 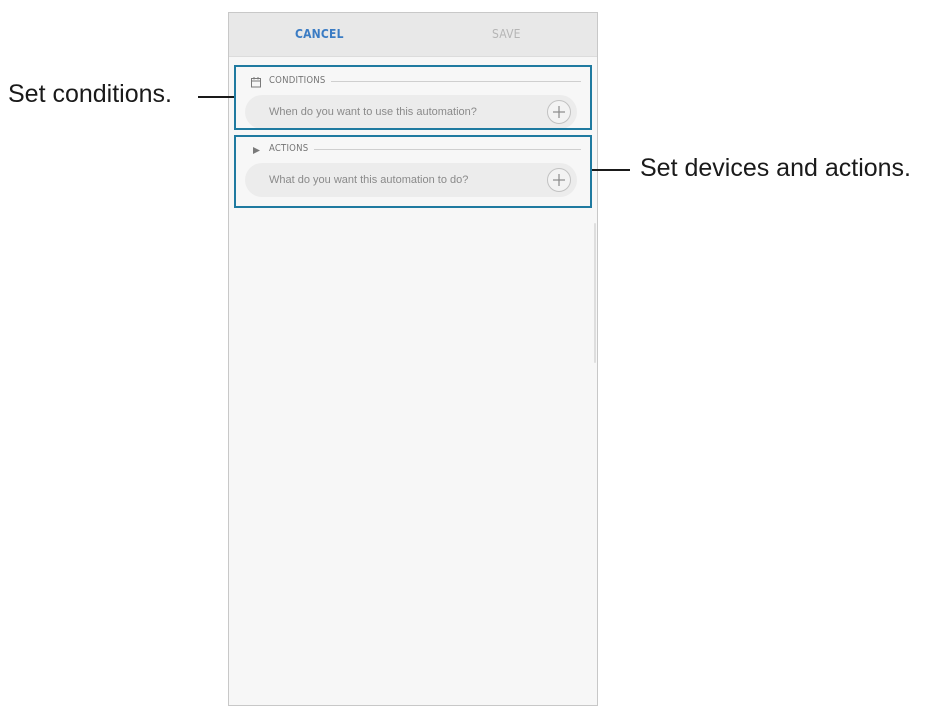 I want to click on conditions-callout-line, so click(x=216, y=97).